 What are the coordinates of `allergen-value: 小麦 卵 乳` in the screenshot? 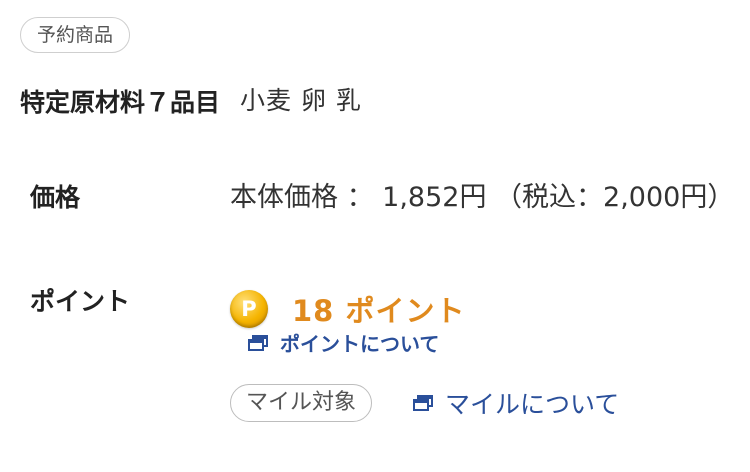 It's located at (301, 100).